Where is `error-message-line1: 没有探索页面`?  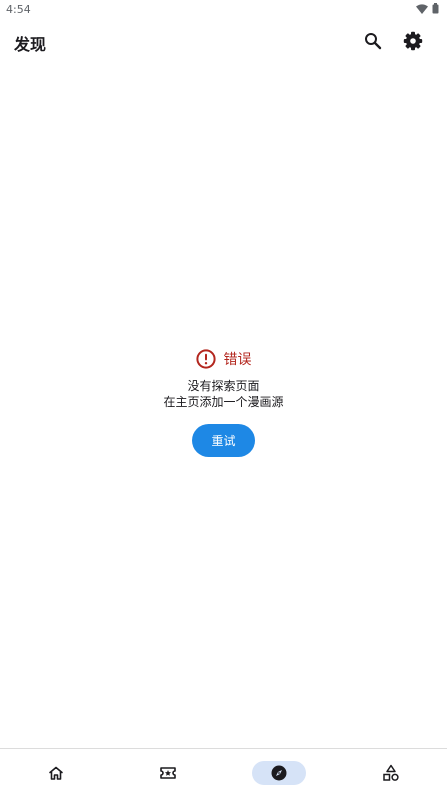 error-message-line1: 没有探索页面 is located at coordinates (223, 386).